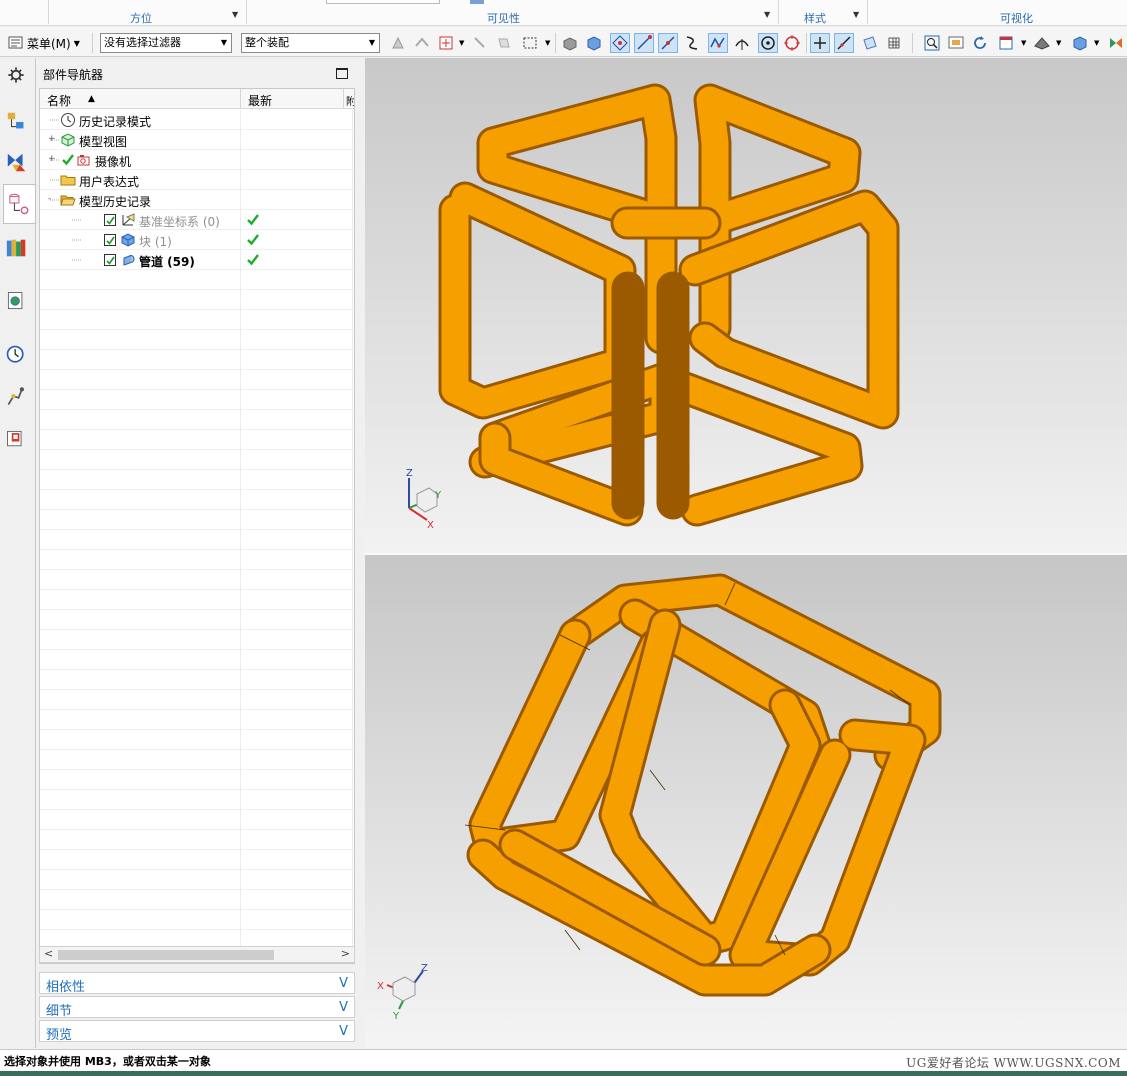  What do you see at coordinates (59, 100) in the screenshot?
I see `column-header-name: 名称` at bounding box center [59, 100].